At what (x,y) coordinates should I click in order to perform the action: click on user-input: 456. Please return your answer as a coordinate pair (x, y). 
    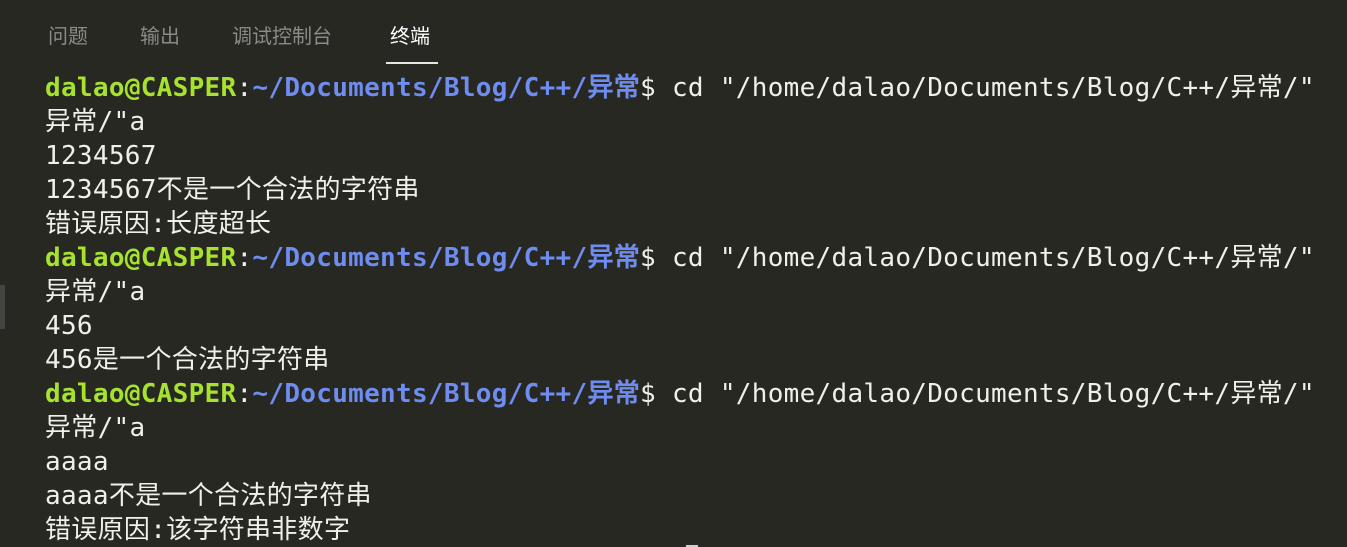
    Looking at the image, I should click on (69, 326).